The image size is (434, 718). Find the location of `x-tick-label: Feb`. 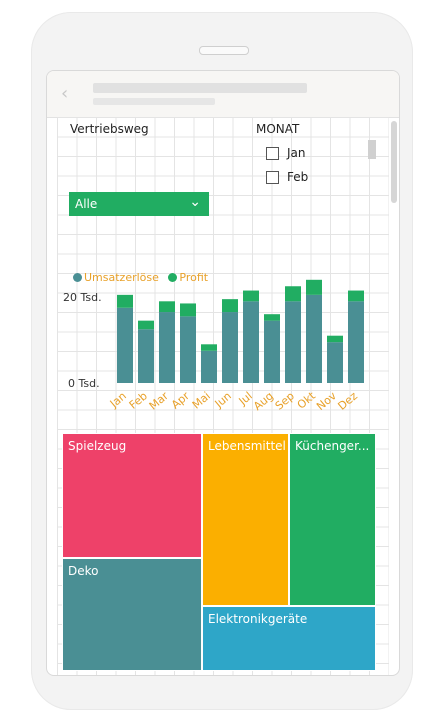

x-tick-label: Feb is located at coordinates (138, 400).